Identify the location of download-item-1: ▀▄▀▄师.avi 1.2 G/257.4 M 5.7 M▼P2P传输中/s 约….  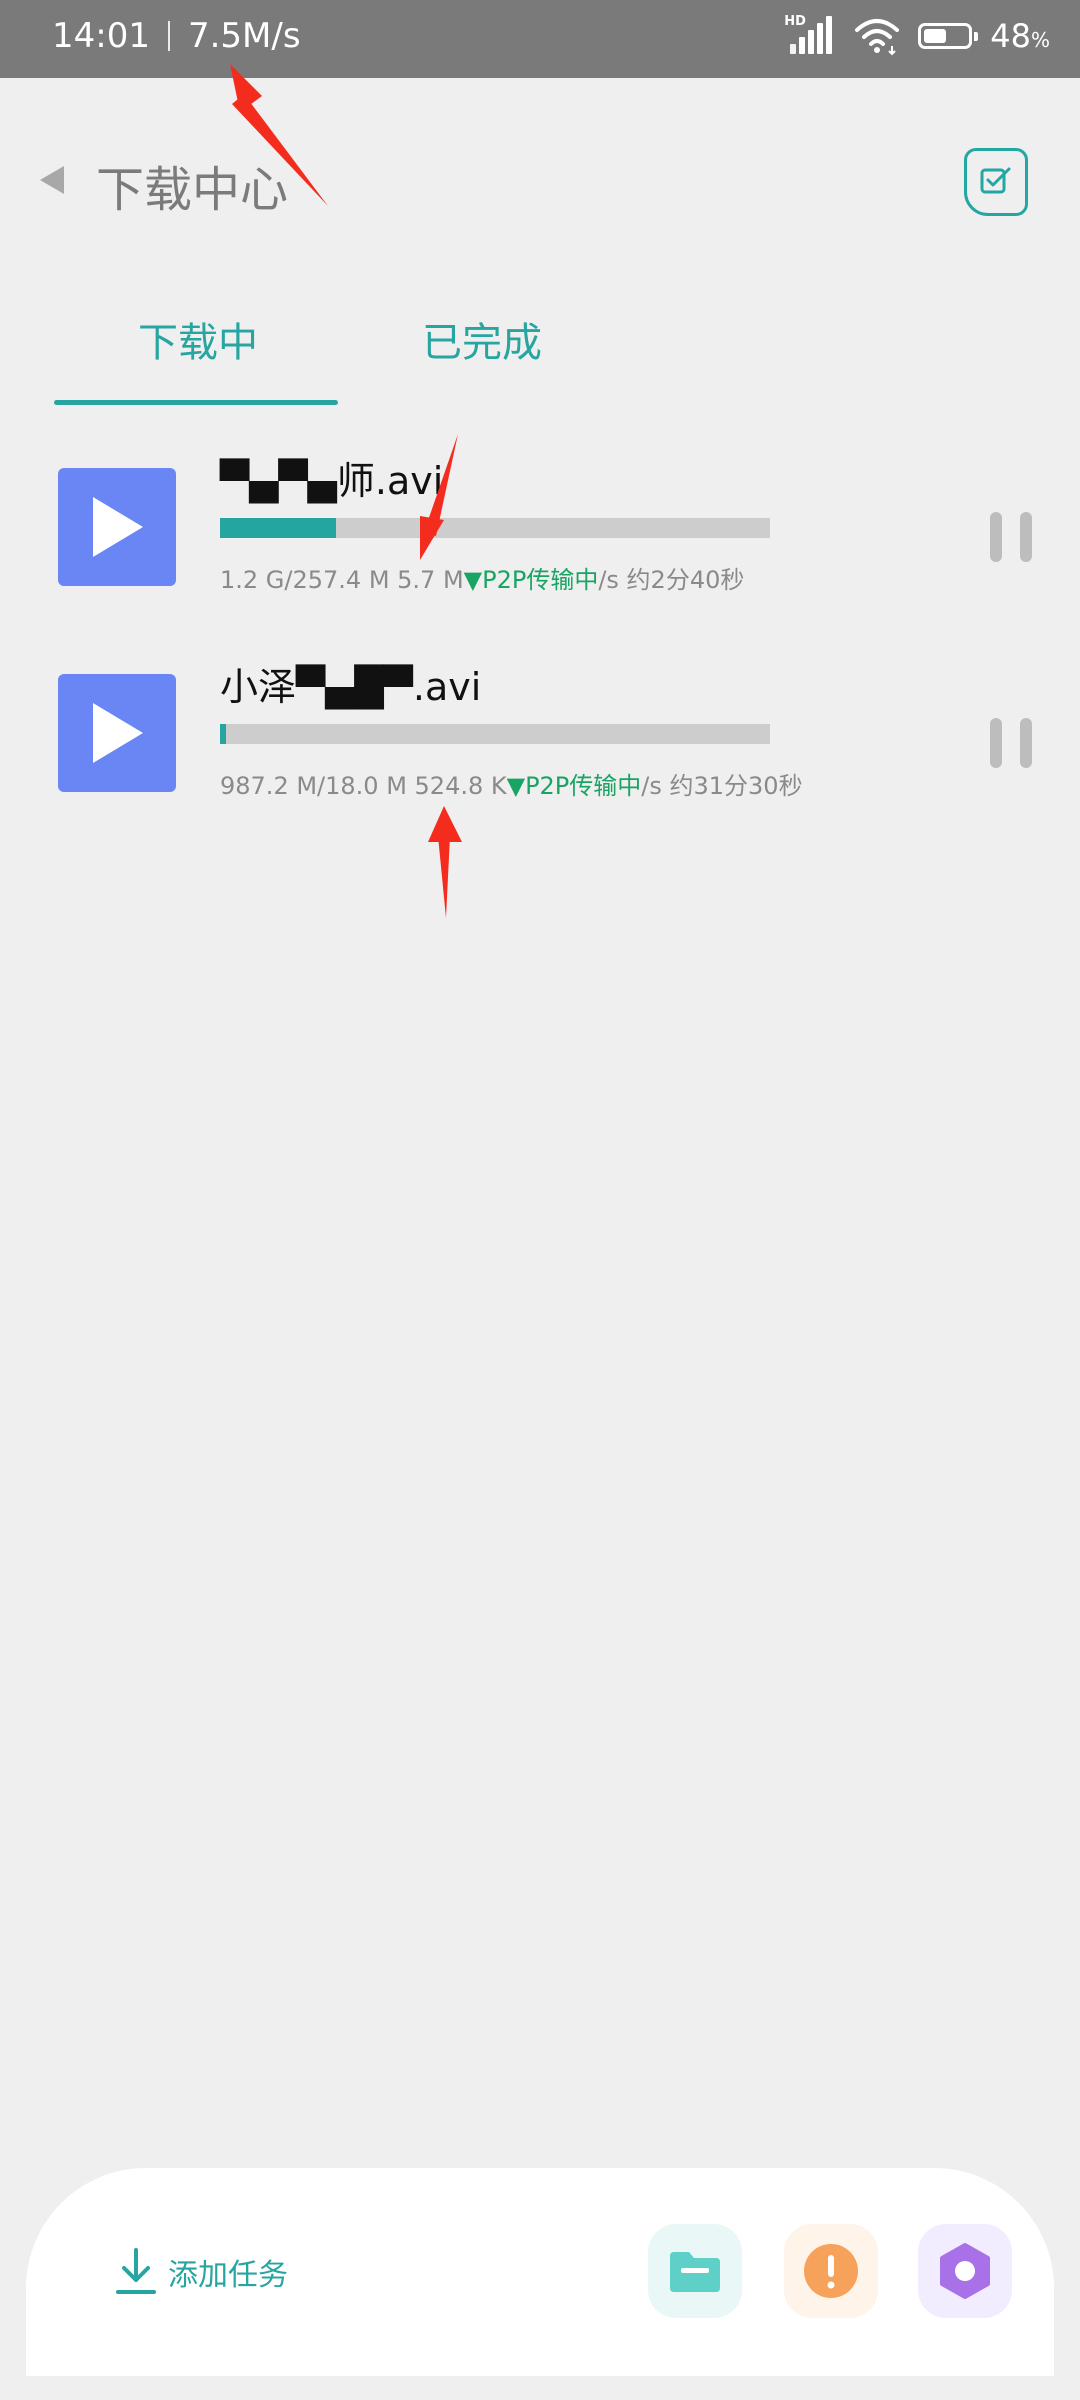
(540, 520).